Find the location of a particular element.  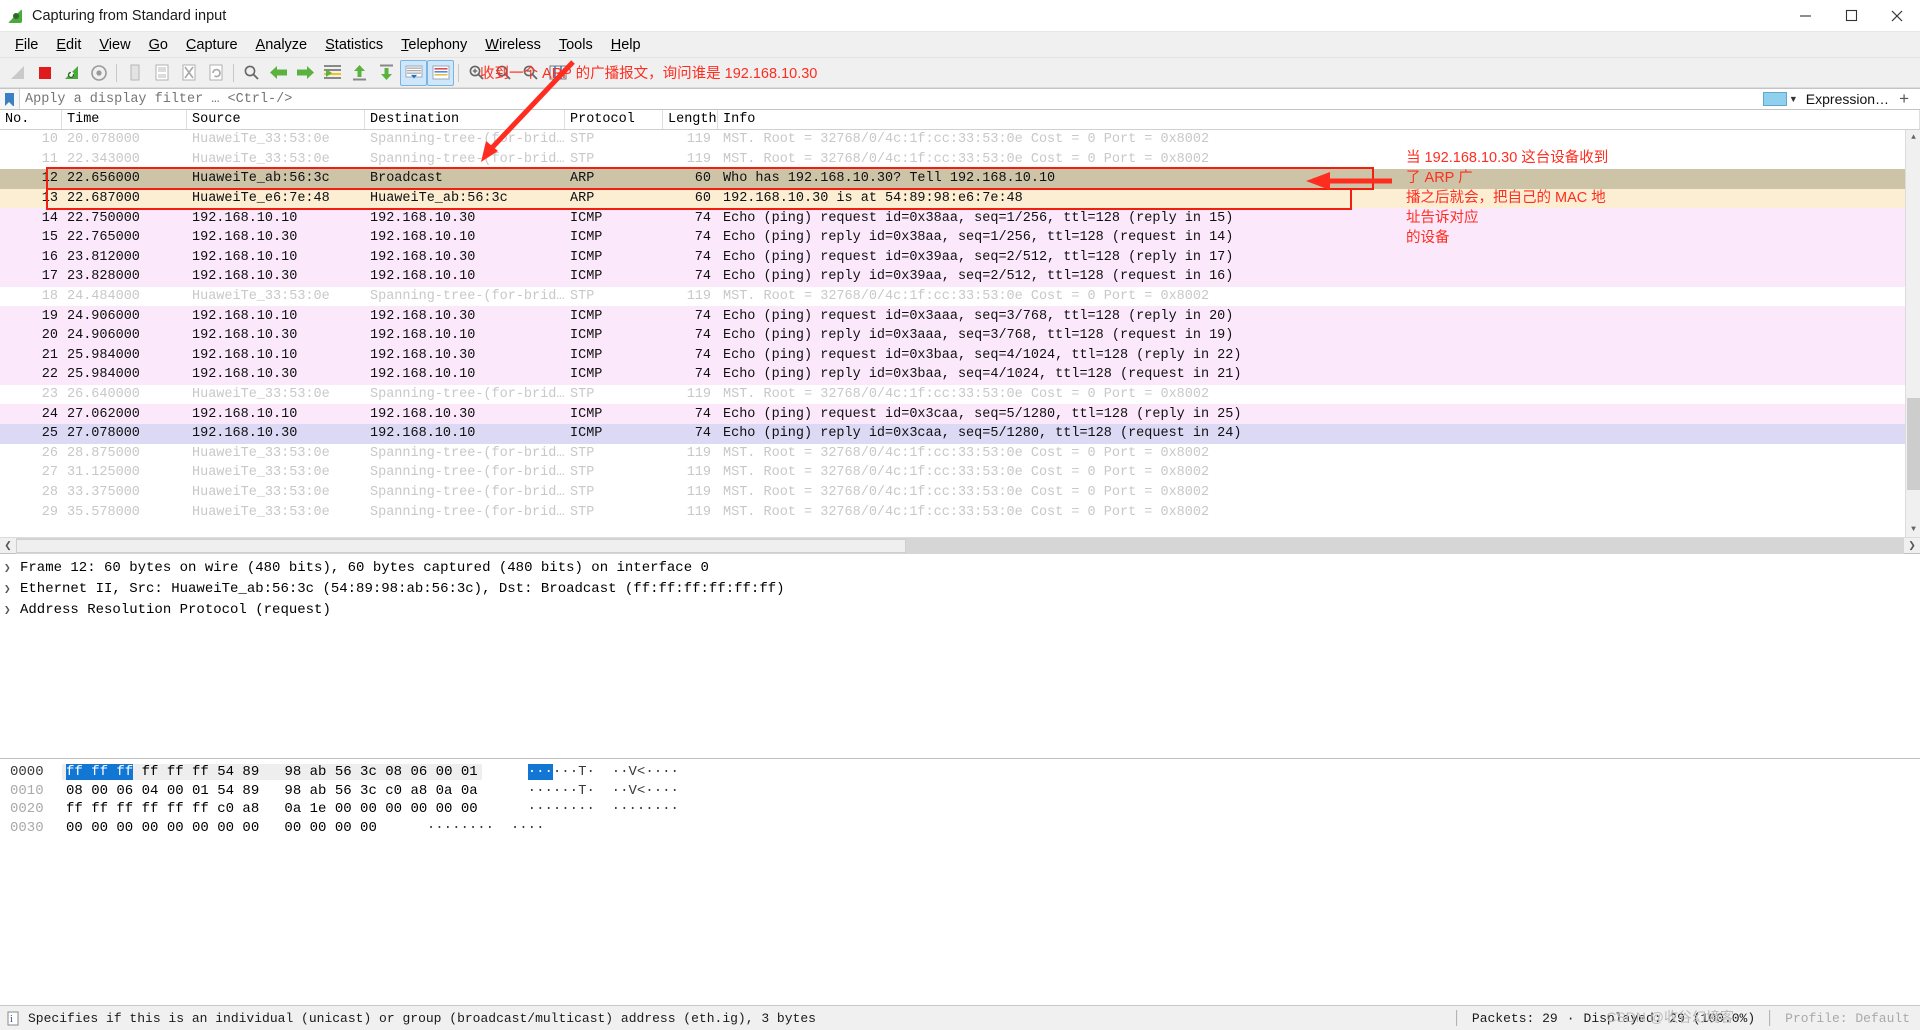

column-header-source: Source is located at coordinates (276, 119).